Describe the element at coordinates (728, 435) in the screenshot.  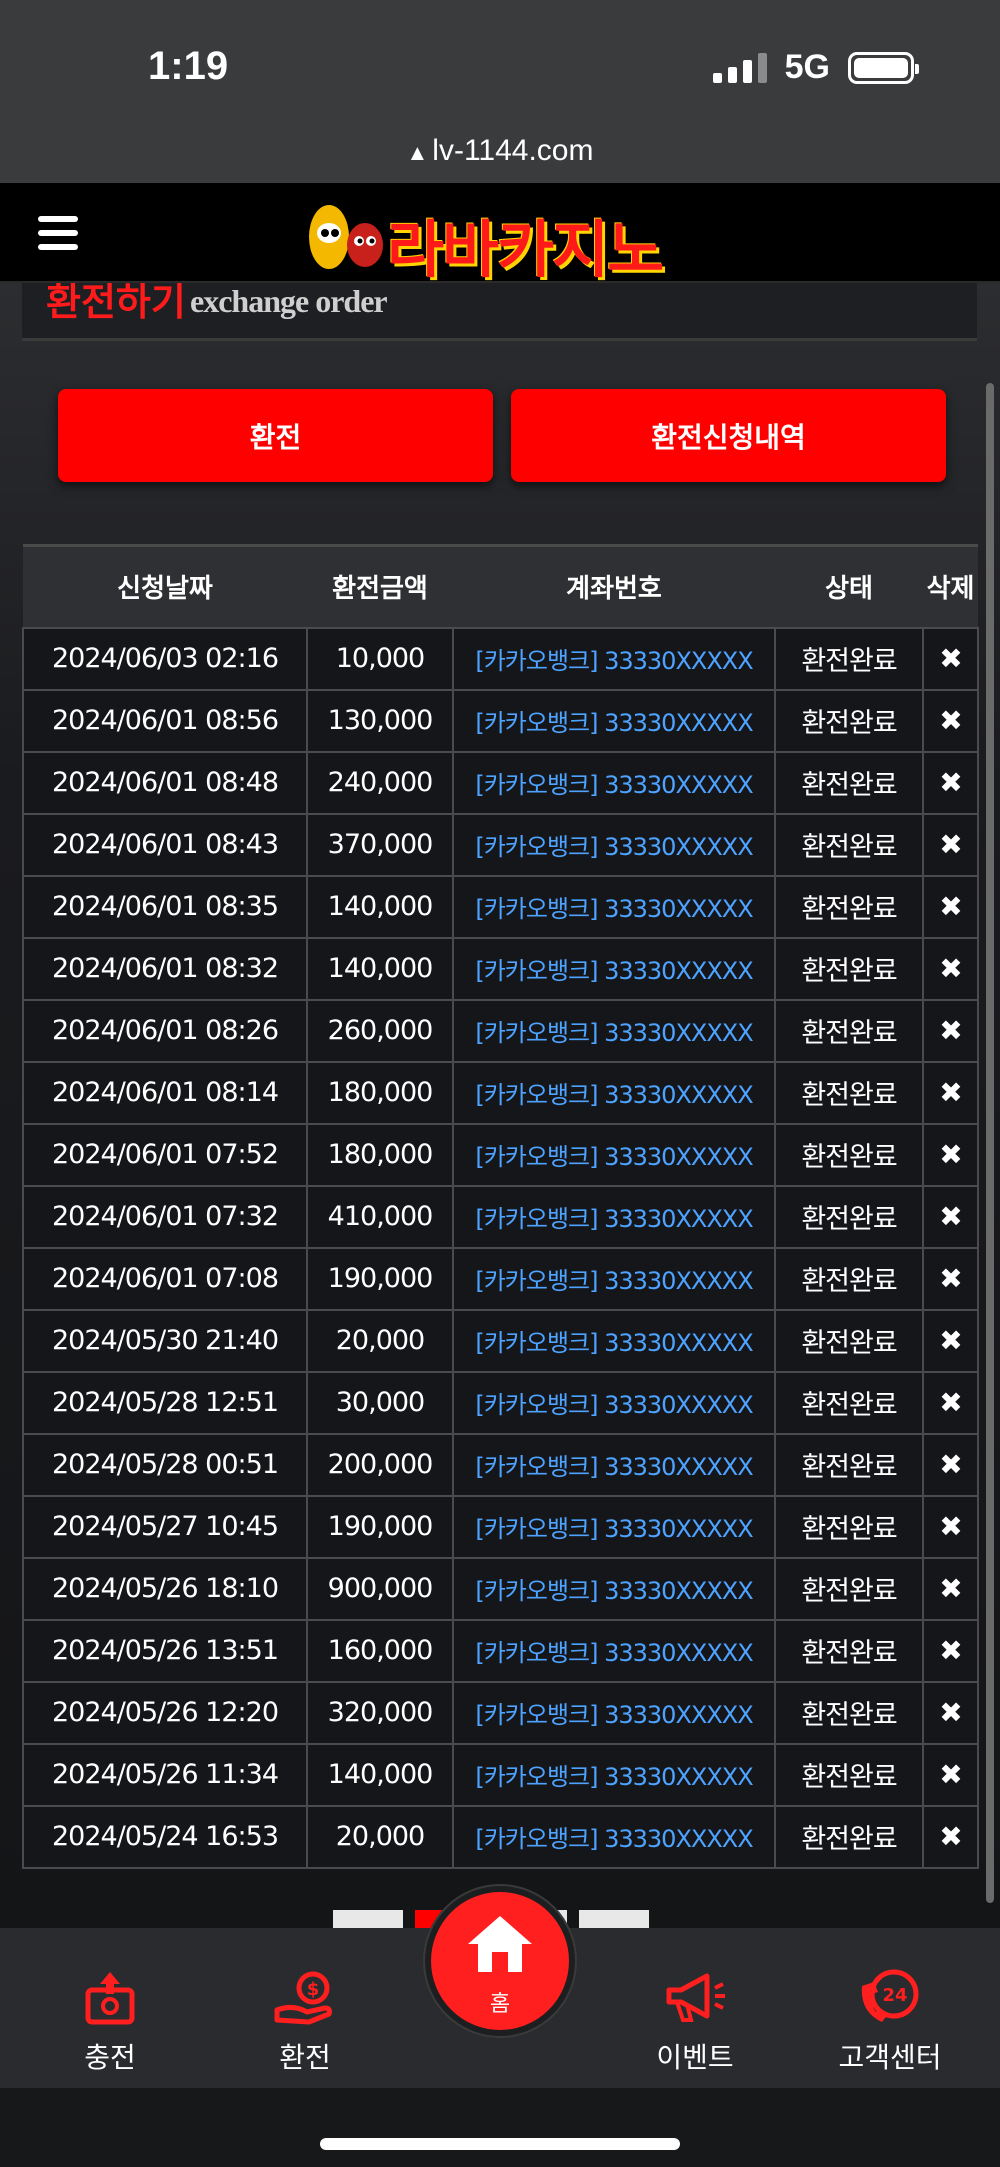
I see `exchange-history-button: 환전신청내역` at that location.